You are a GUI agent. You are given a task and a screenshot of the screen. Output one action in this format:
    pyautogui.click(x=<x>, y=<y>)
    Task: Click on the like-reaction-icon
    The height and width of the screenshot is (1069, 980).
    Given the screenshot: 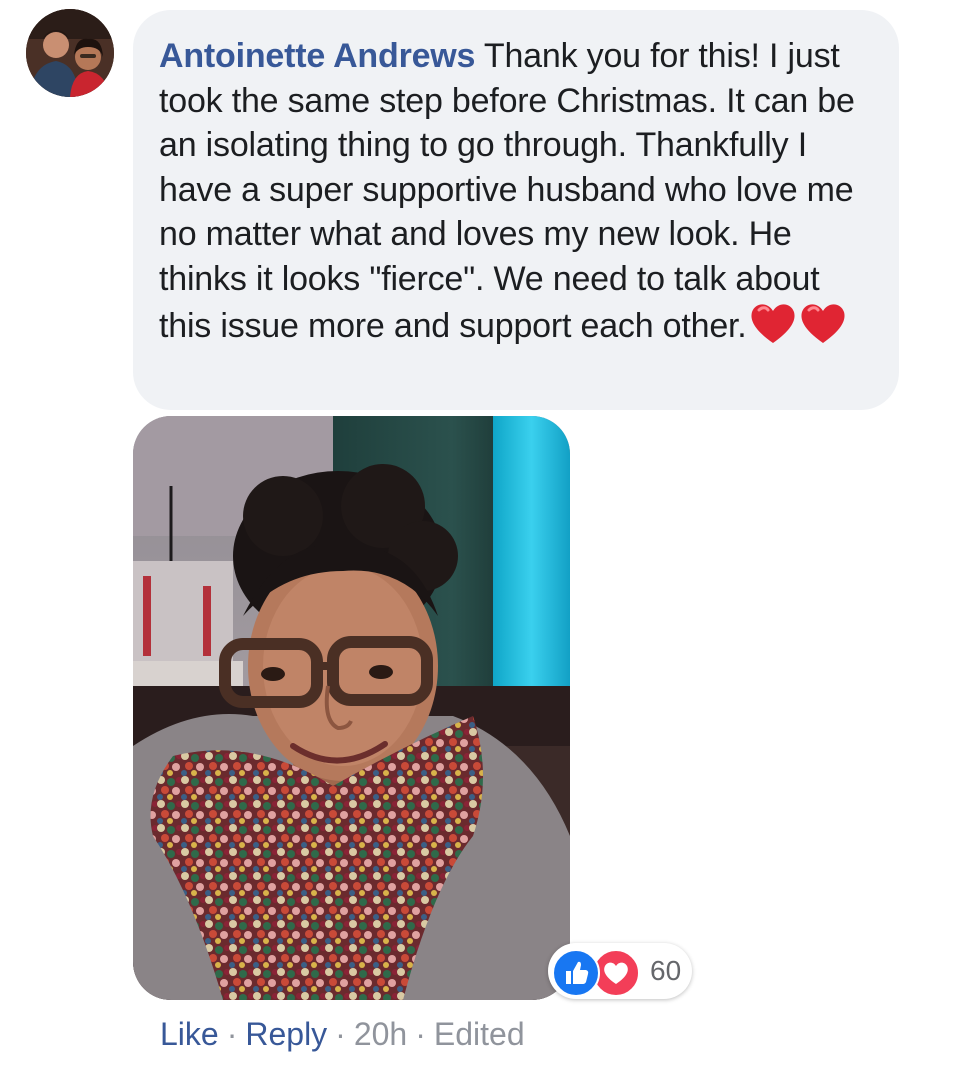 What is the action you would take?
    pyautogui.click(x=576, y=973)
    